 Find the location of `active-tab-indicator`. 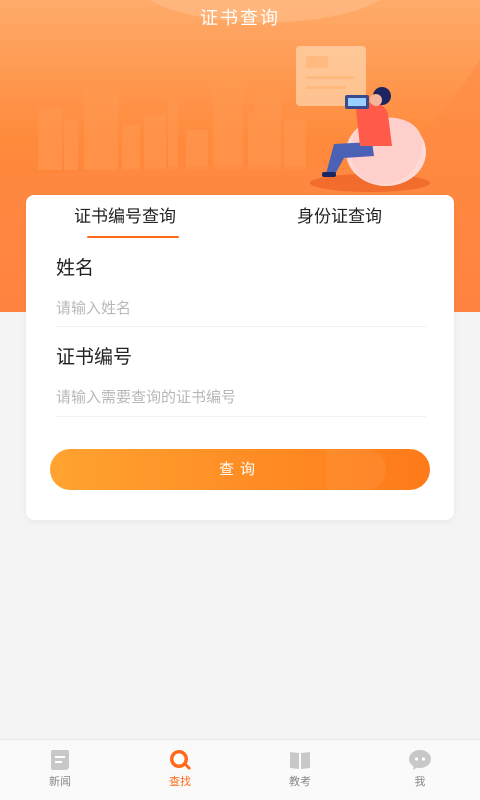

active-tab-indicator is located at coordinates (133, 237).